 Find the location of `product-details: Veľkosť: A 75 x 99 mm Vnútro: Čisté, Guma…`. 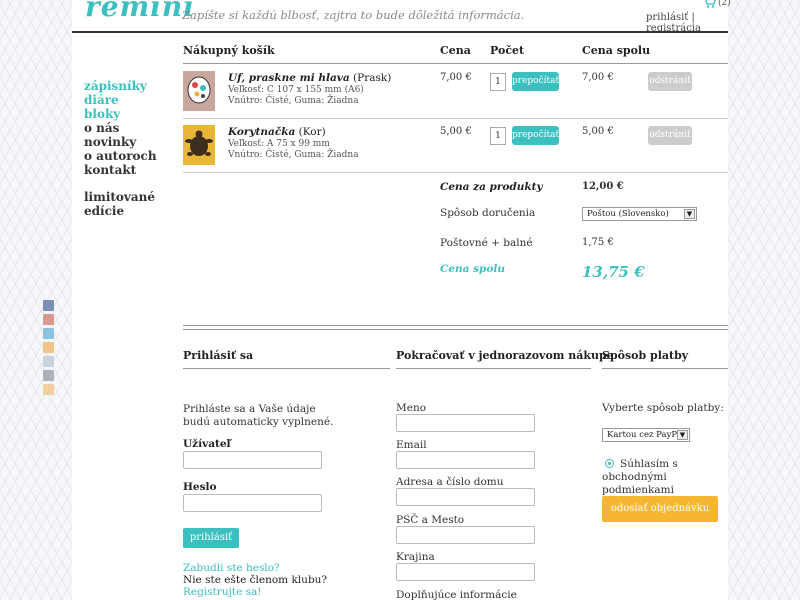

product-details: Veľkosť: A 75 x 99 mm Vnútro: Čisté, Guma… is located at coordinates (293, 150).